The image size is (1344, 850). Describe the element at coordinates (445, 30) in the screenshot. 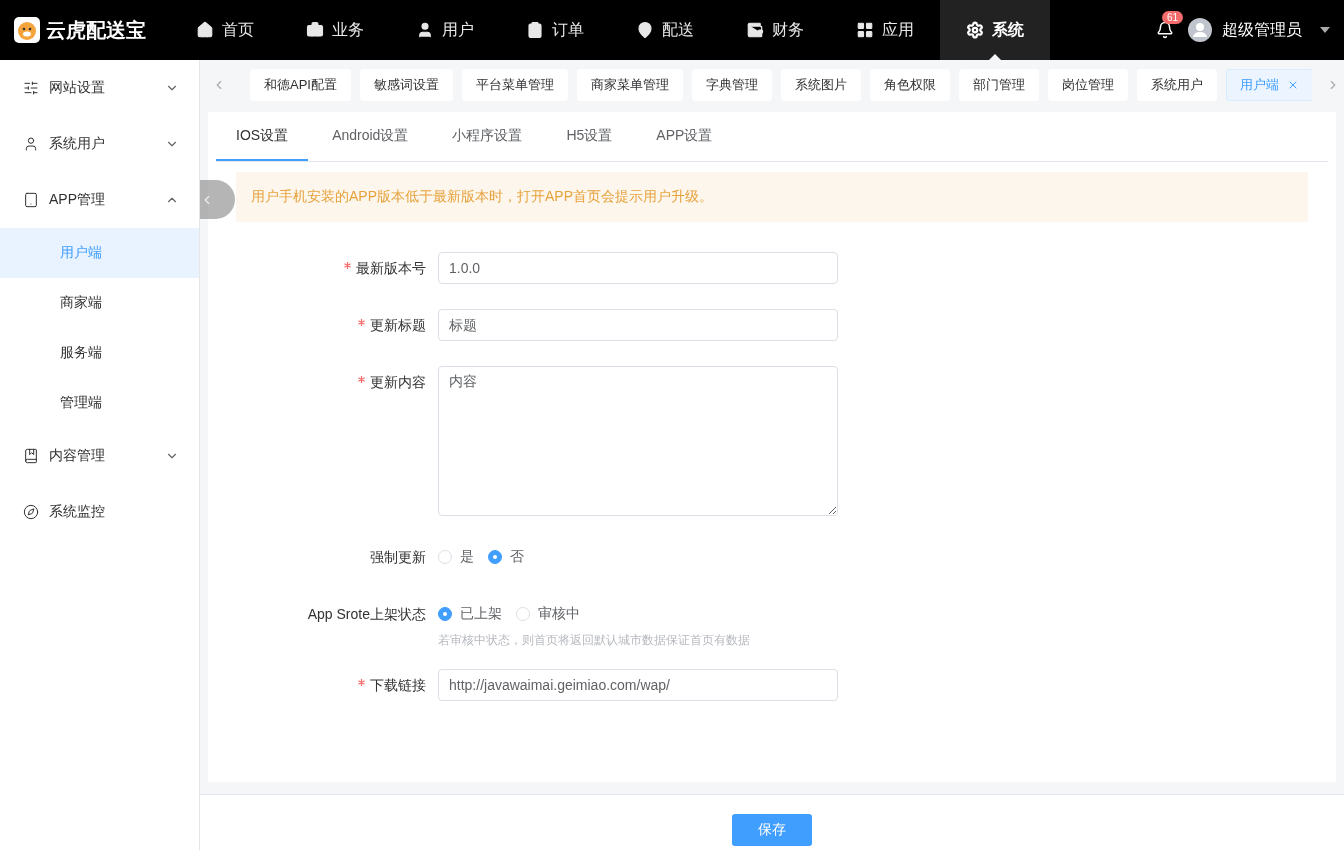

I see `nav-item: 用户` at that location.